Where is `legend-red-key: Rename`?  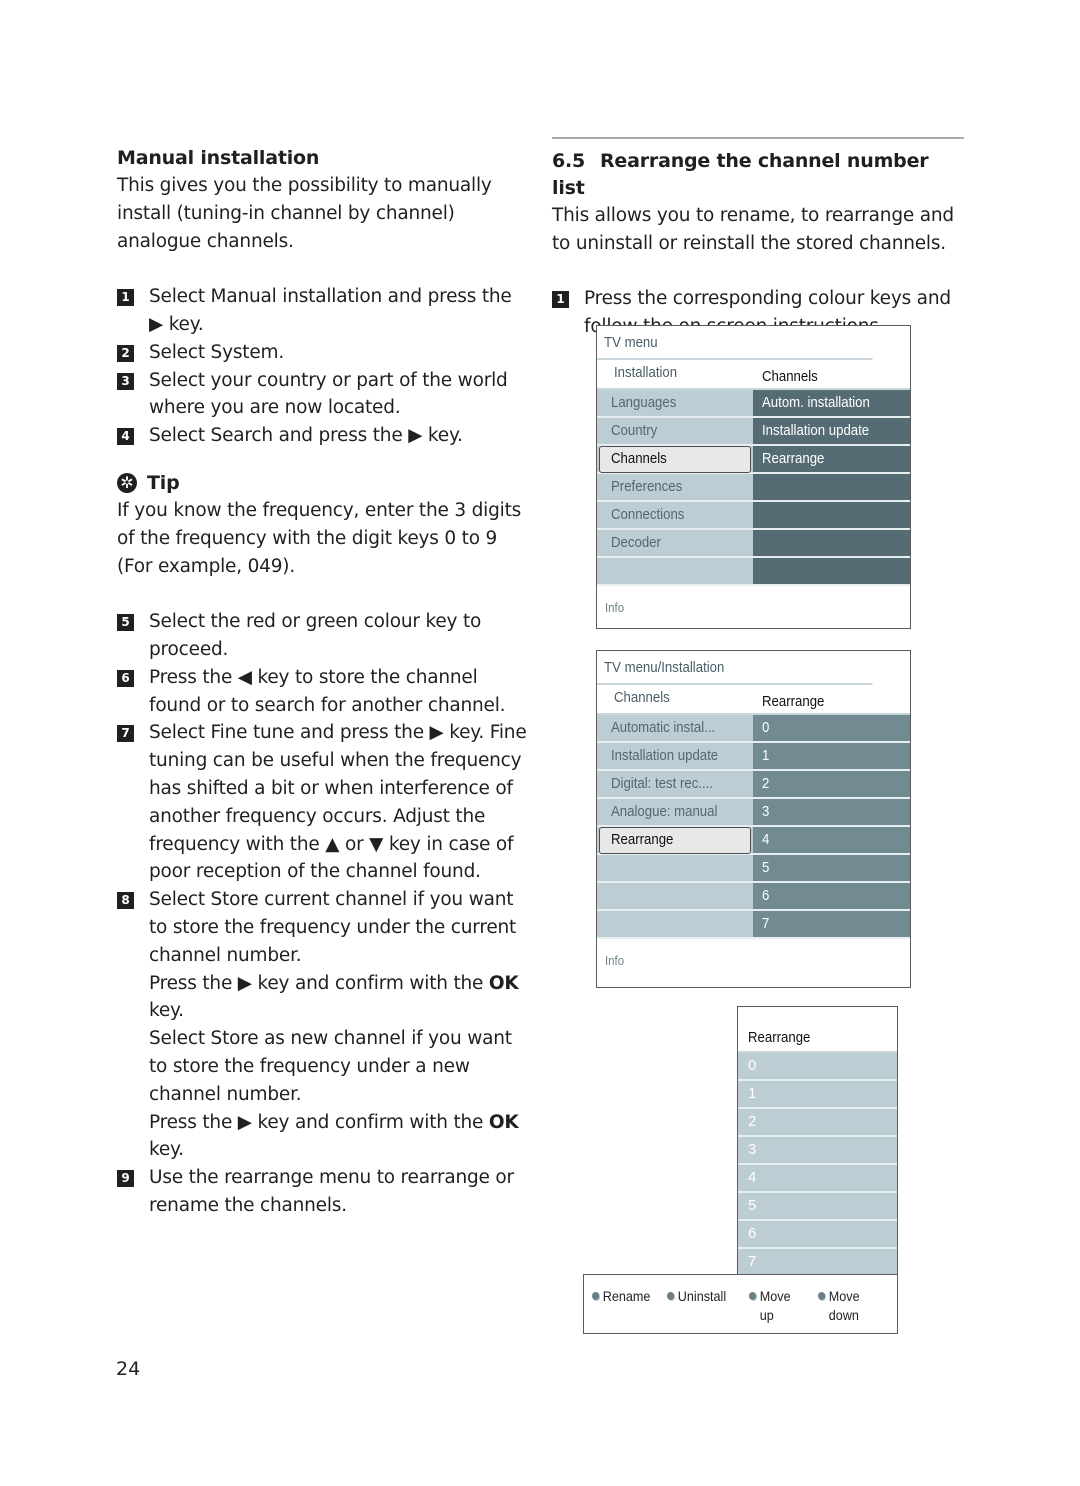
legend-red-key: Rename is located at coordinates (621, 1296).